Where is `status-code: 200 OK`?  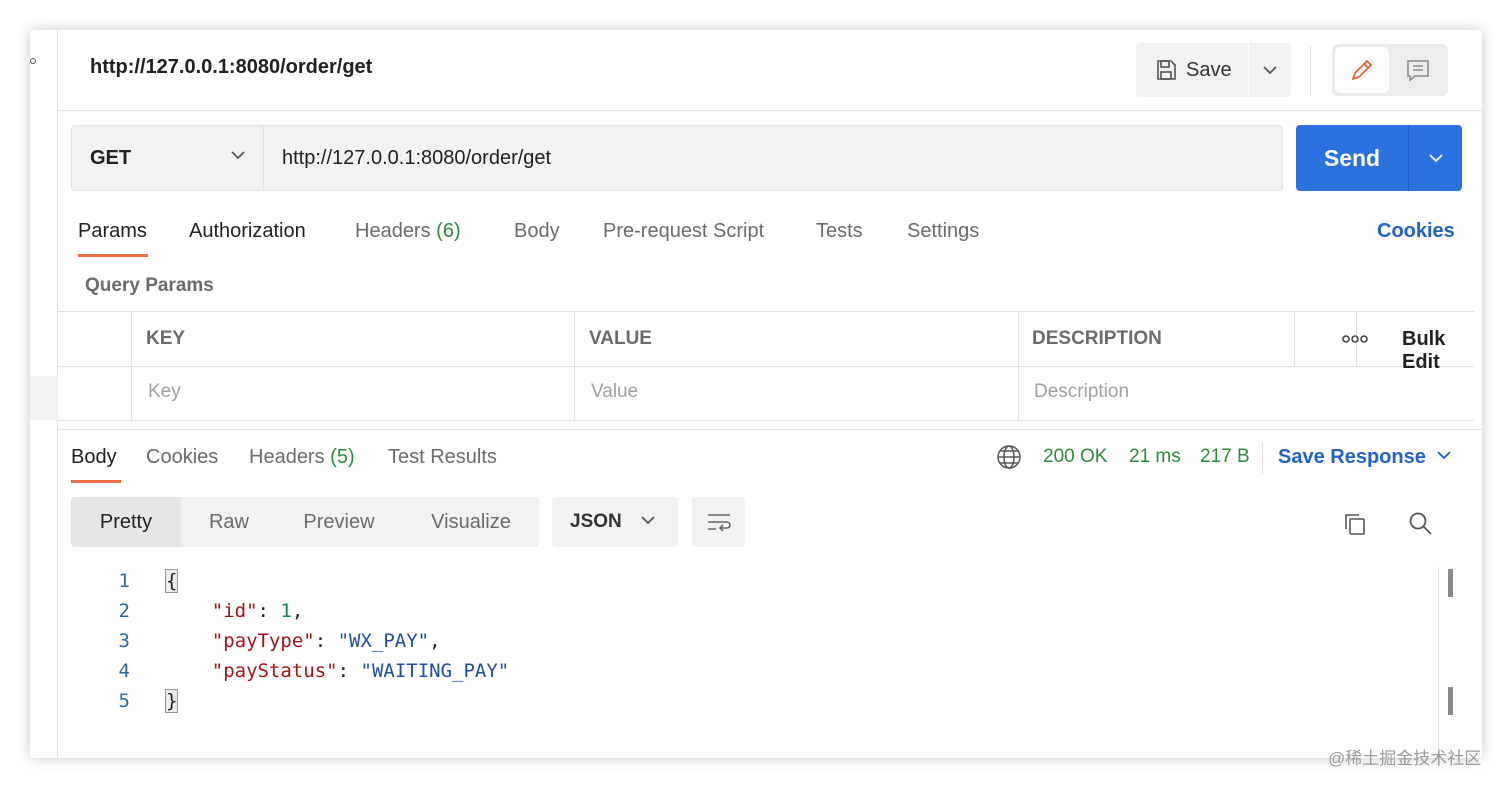
status-code: 200 OK is located at coordinates (1075, 457).